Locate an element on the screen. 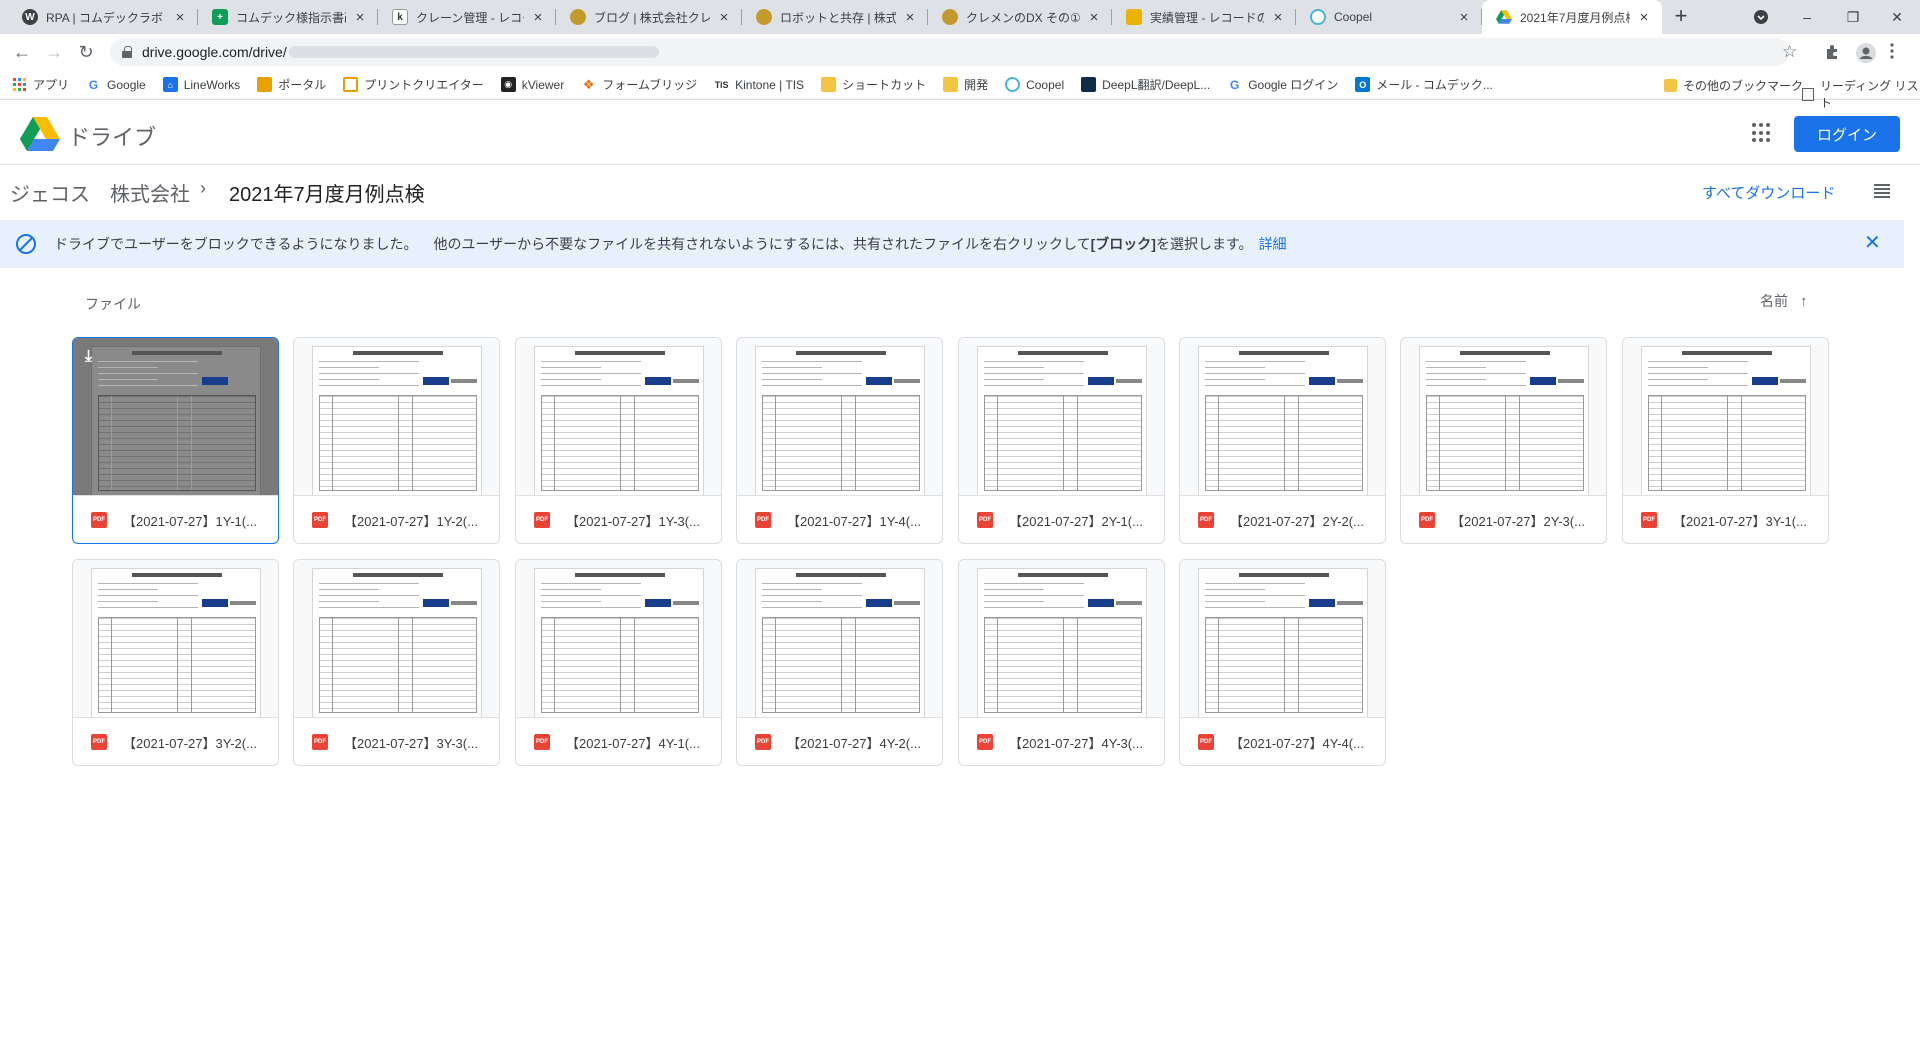  minimize-button: – is located at coordinates (1807, 17).